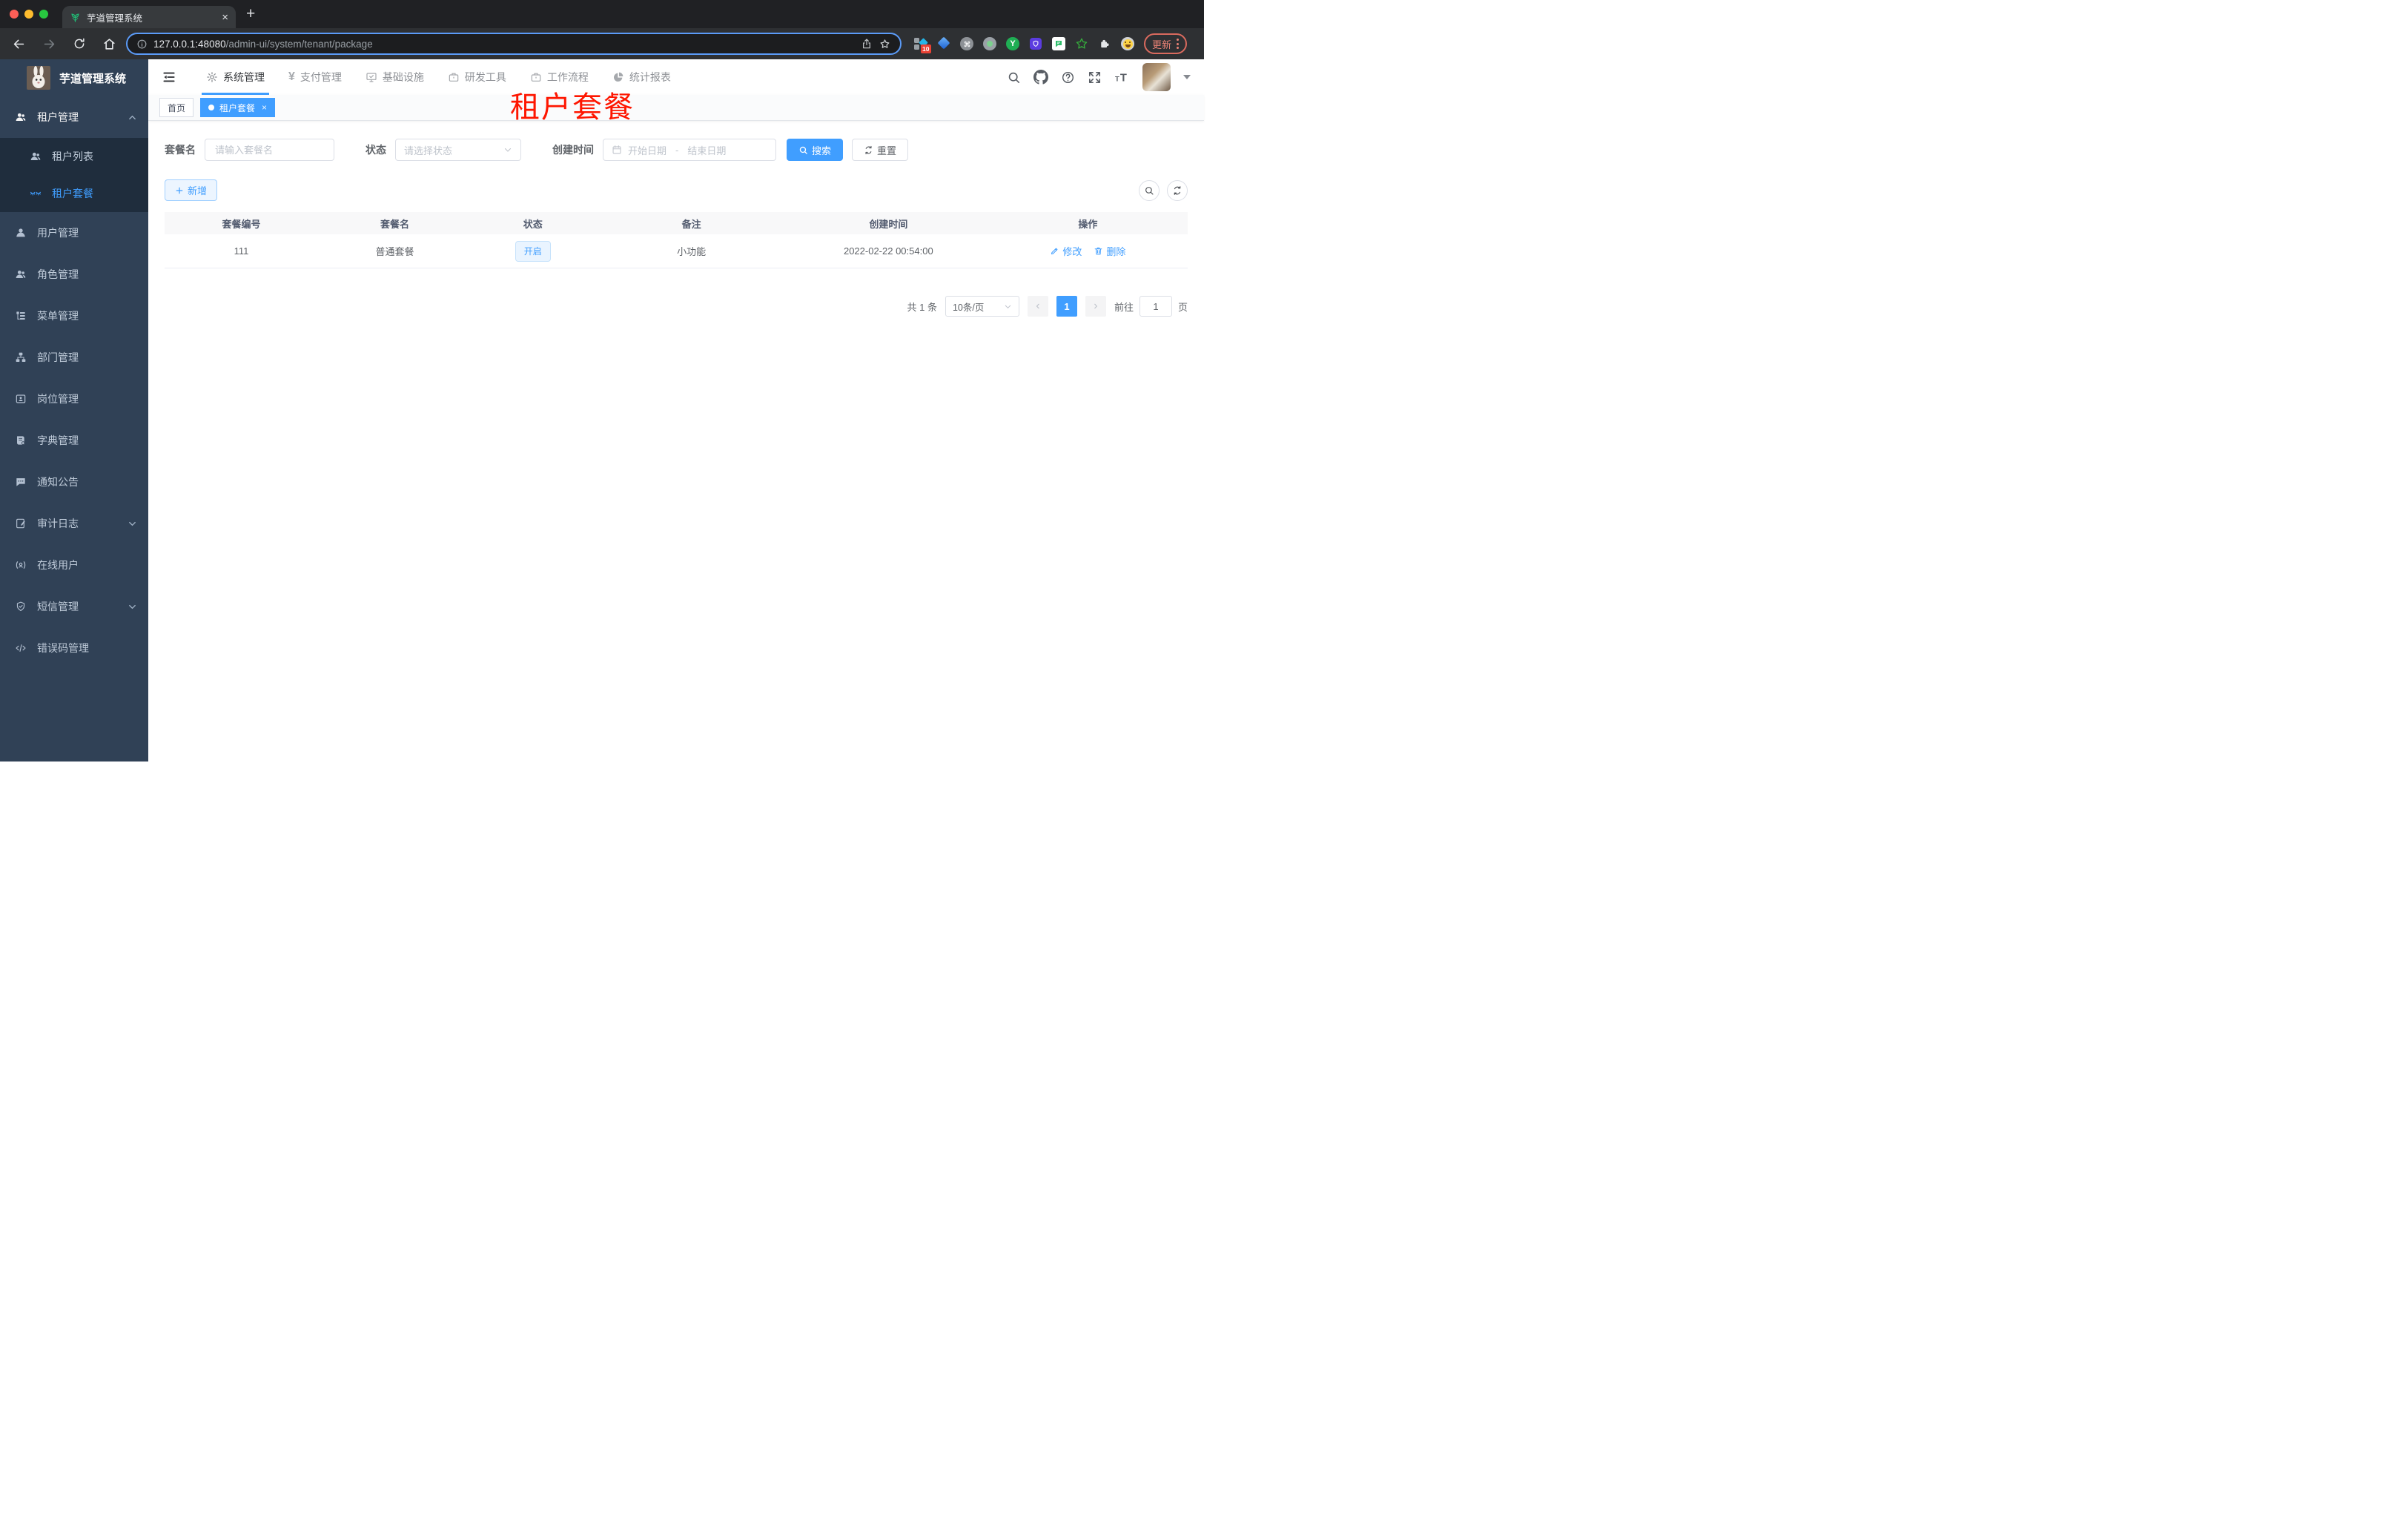 This screenshot has width=2408, height=1523. I want to click on reset-button-label: 重置, so click(887, 151).